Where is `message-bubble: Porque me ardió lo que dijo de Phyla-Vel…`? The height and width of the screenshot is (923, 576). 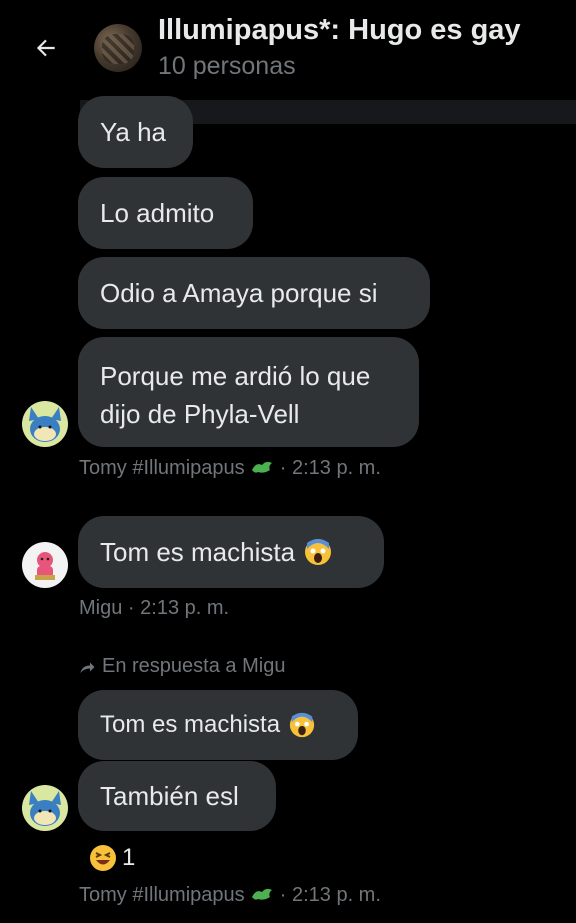 message-bubble: Porque me ardió lo que dijo de Phyla-Vel… is located at coordinates (248, 392).